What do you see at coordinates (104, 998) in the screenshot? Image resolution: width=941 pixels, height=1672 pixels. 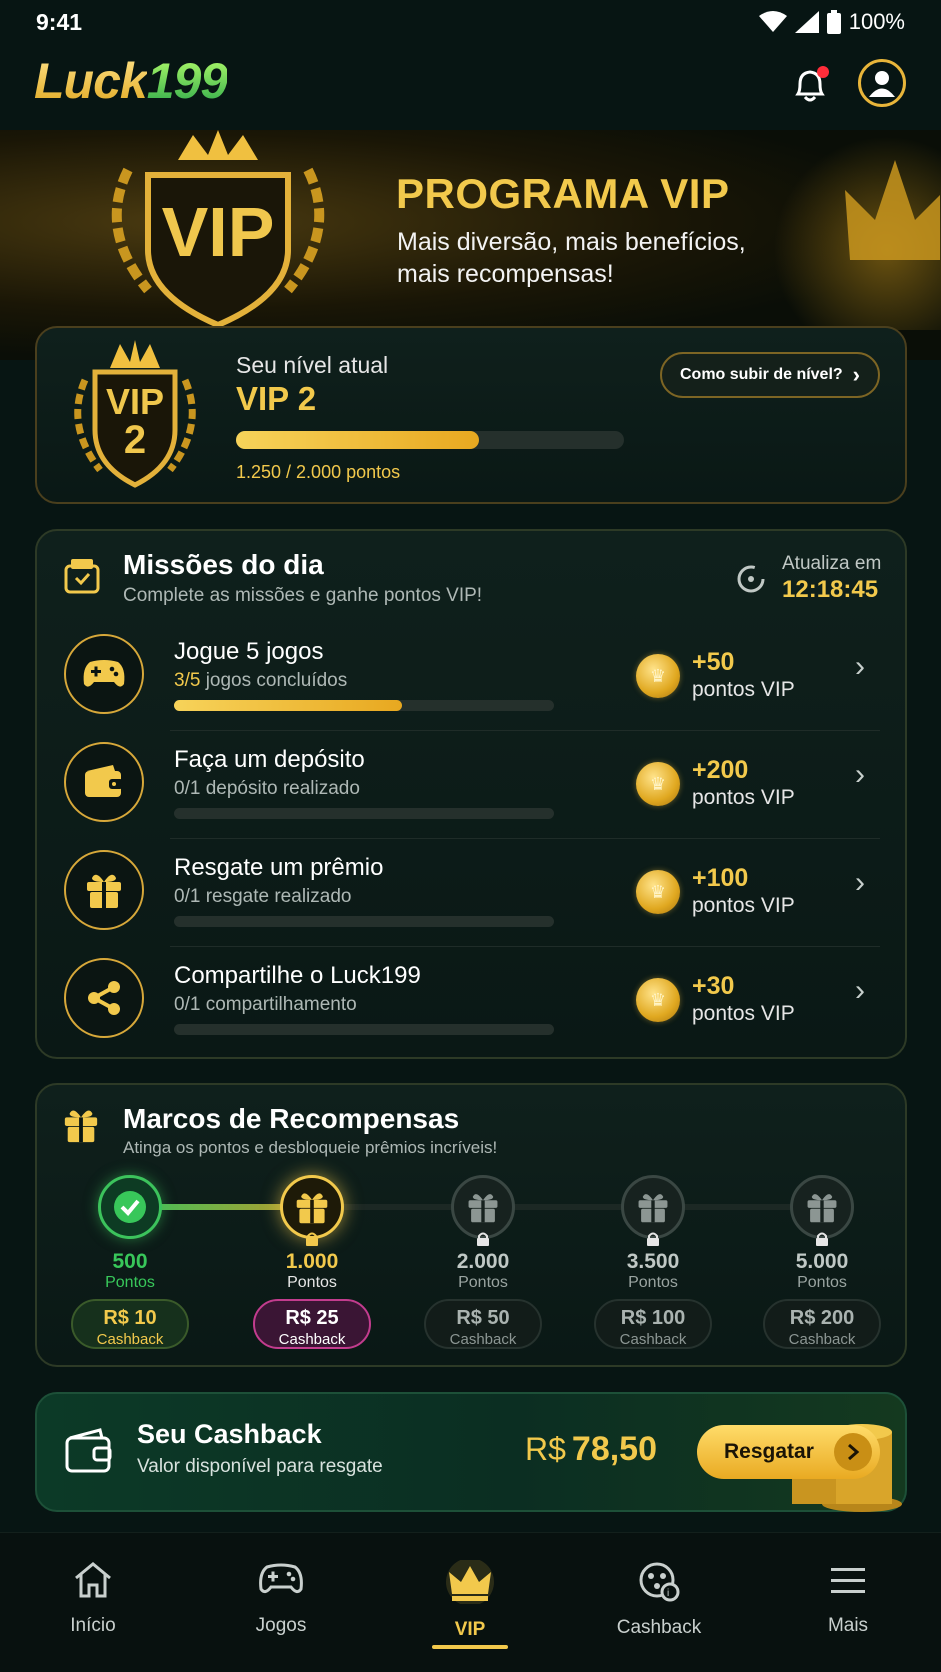 I see `share-icon` at bounding box center [104, 998].